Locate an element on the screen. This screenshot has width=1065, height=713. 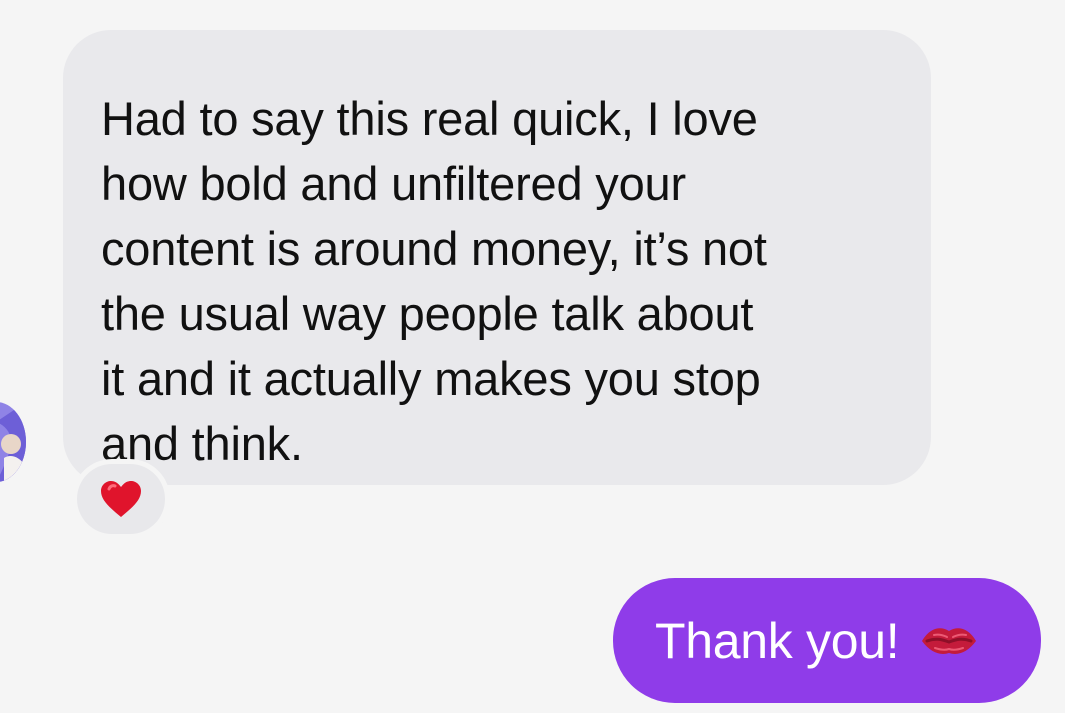
avatar-image is located at coordinates (13, 442).